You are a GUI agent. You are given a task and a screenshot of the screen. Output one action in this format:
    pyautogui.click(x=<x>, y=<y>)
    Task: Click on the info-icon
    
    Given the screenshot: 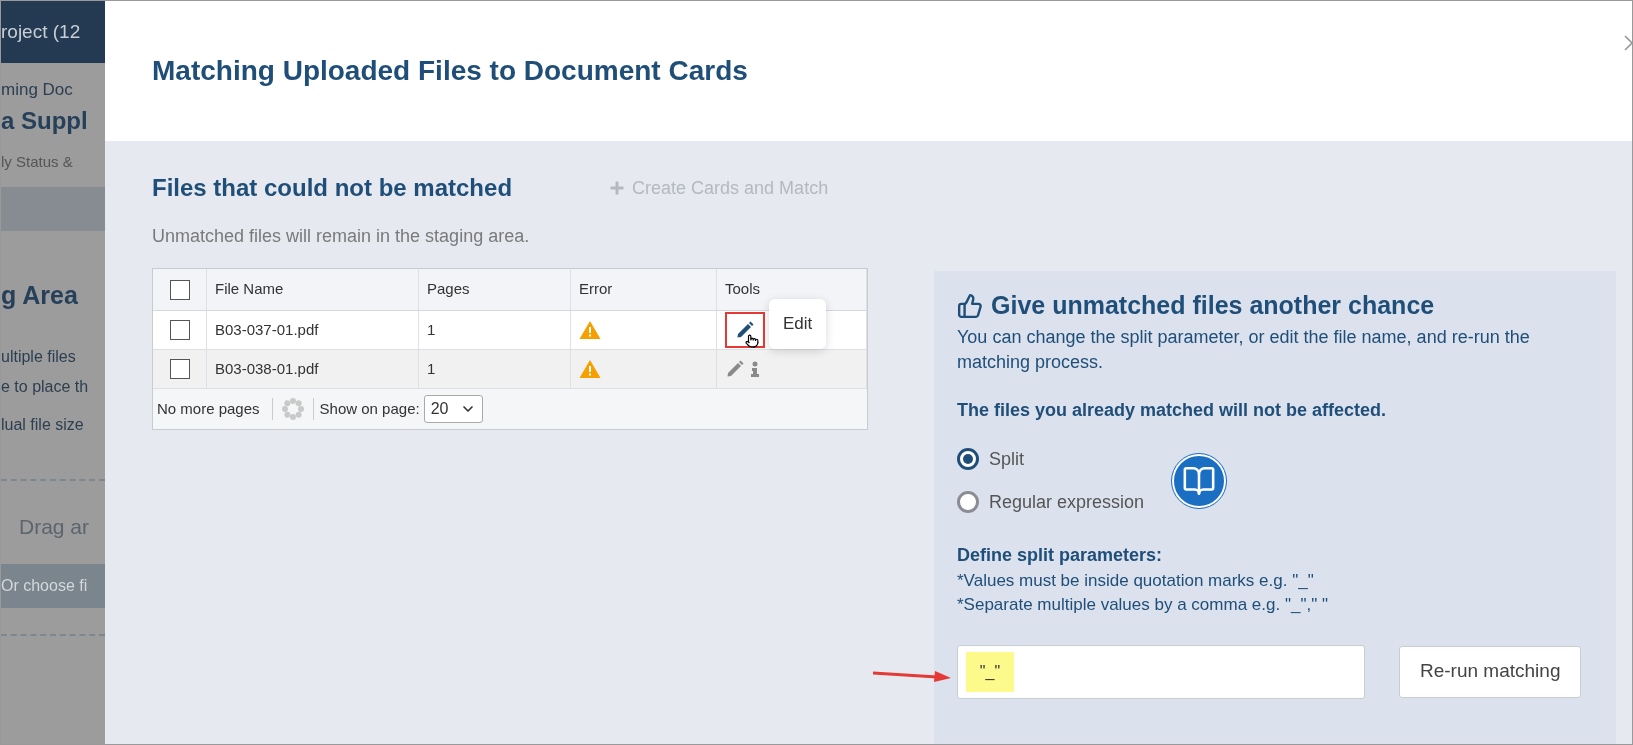 What is the action you would take?
    pyautogui.click(x=755, y=369)
    